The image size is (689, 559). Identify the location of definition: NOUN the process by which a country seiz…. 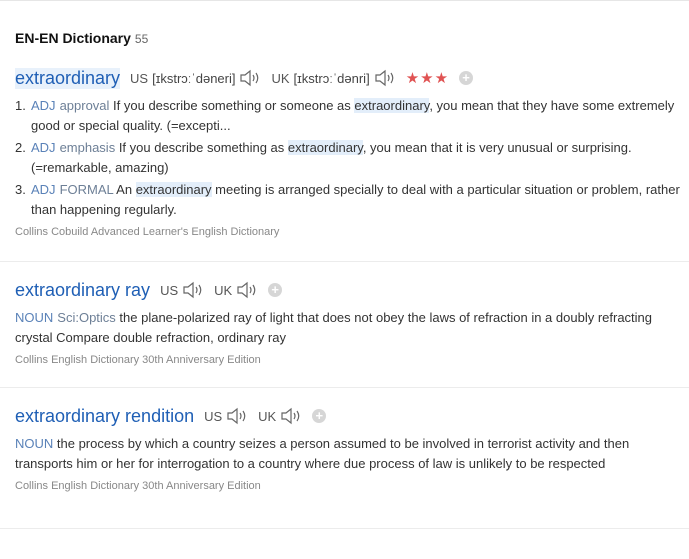
(349, 454).